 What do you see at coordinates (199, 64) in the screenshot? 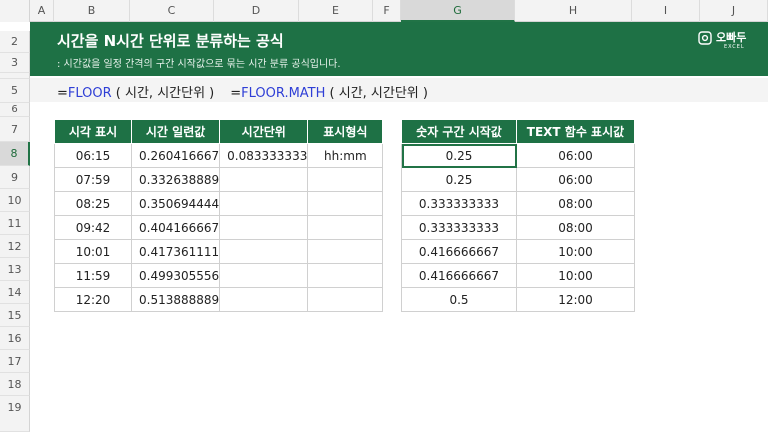
I see `page-subtitle: : 시간값을 일정 간격의 구간 시작값으로 묶는 시간 분류 공식입니다.` at bounding box center [199, 64].